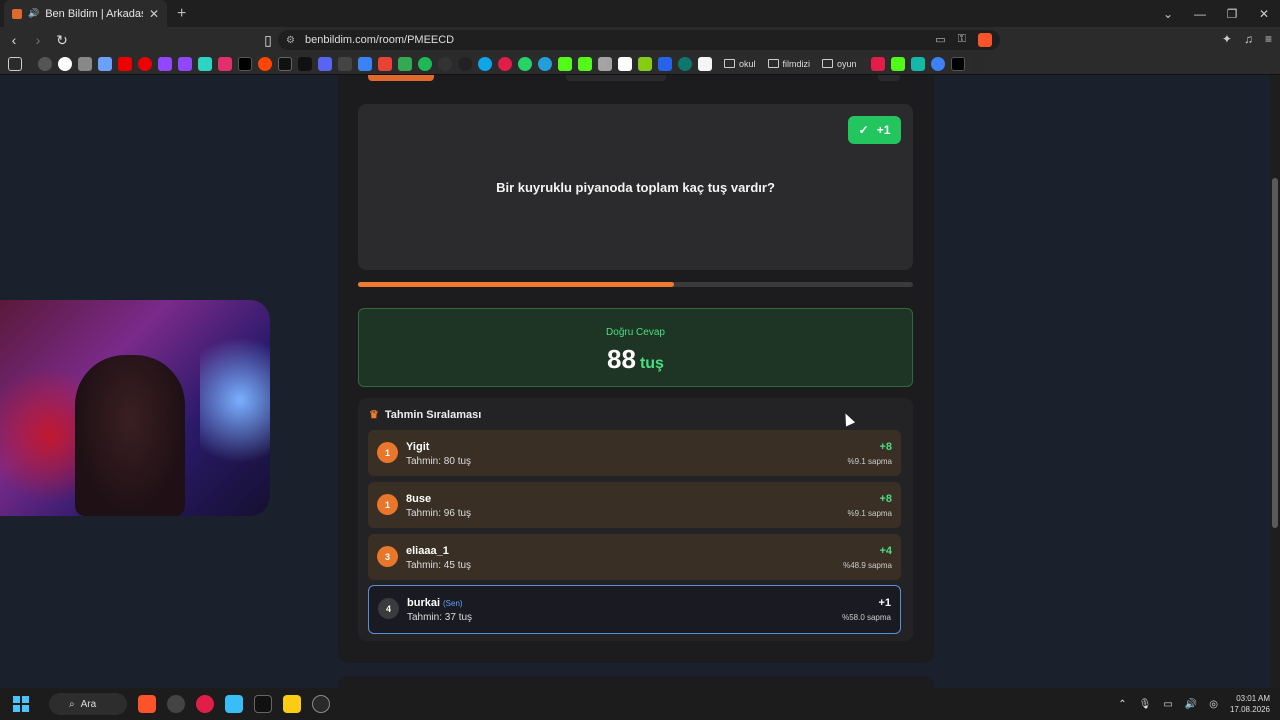 The height and width of the screenshot is (720, 1280). I want to click on minimize-icon: —, so click(1200, 14).